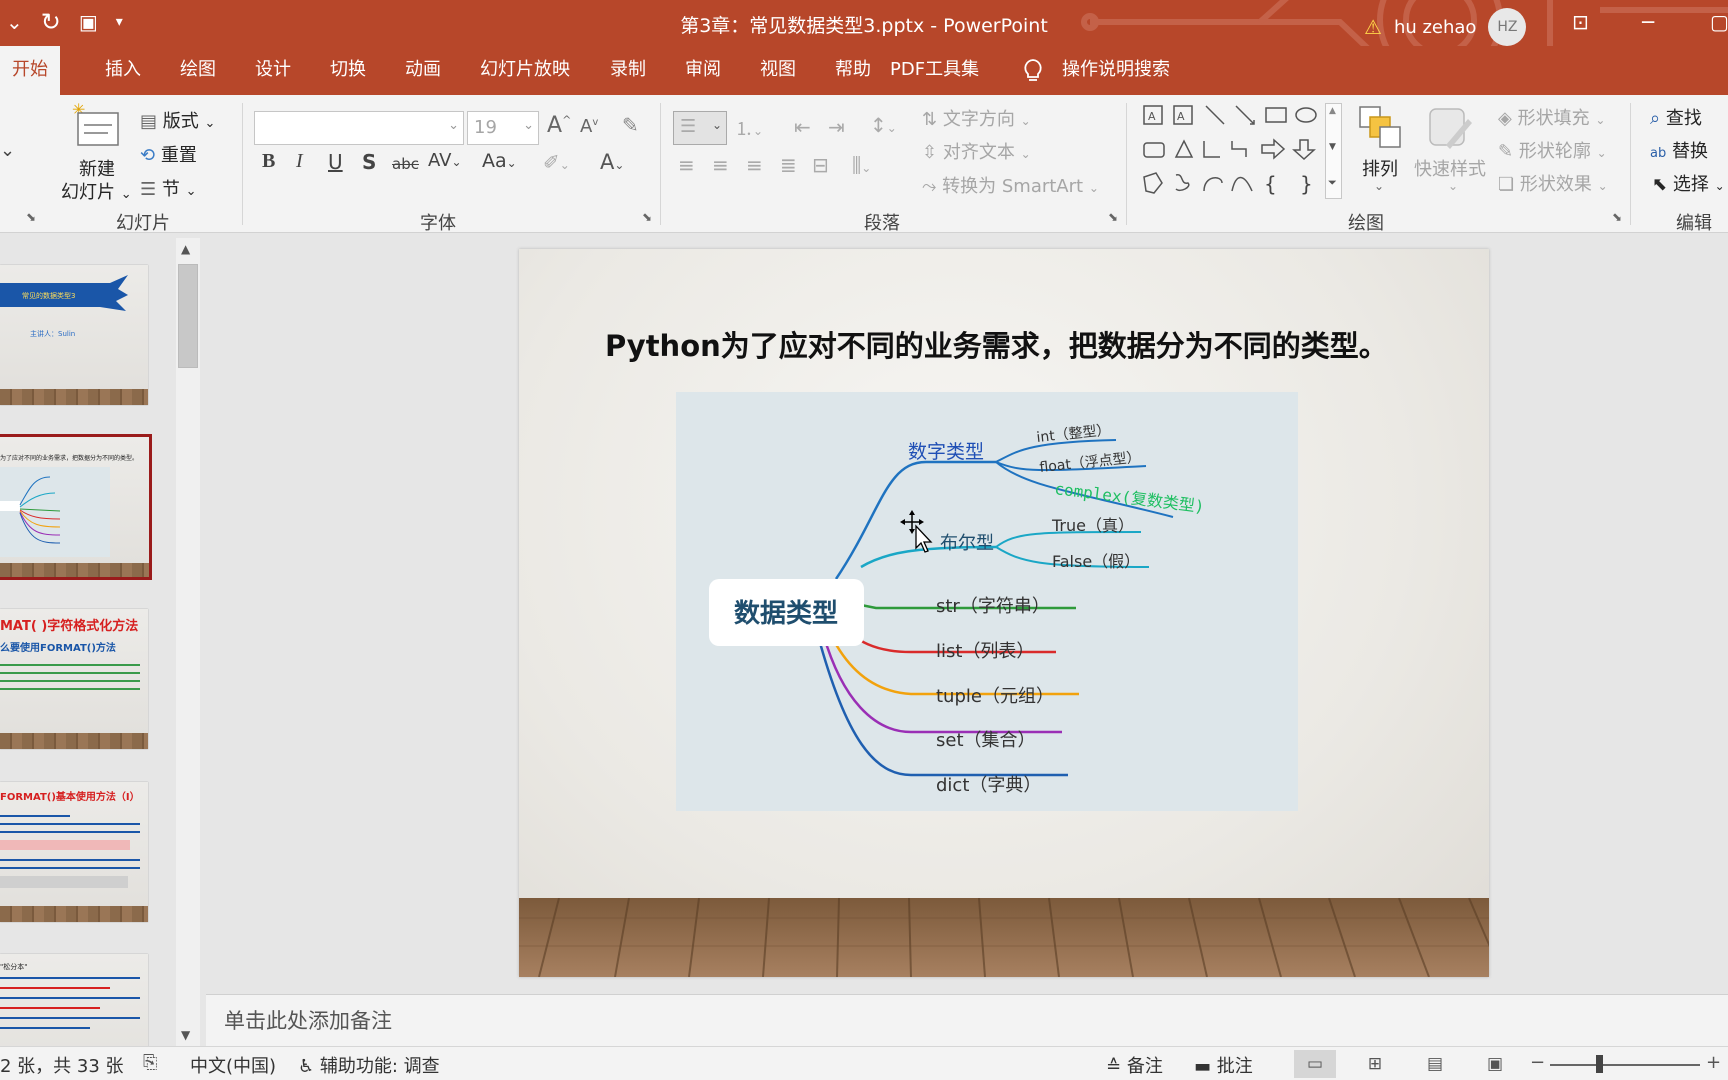  What do you see at coordinates (700, 128) in the screenshot?
I see `bullets-icon: ☰ ⌄` at bounding box center [700, 128].